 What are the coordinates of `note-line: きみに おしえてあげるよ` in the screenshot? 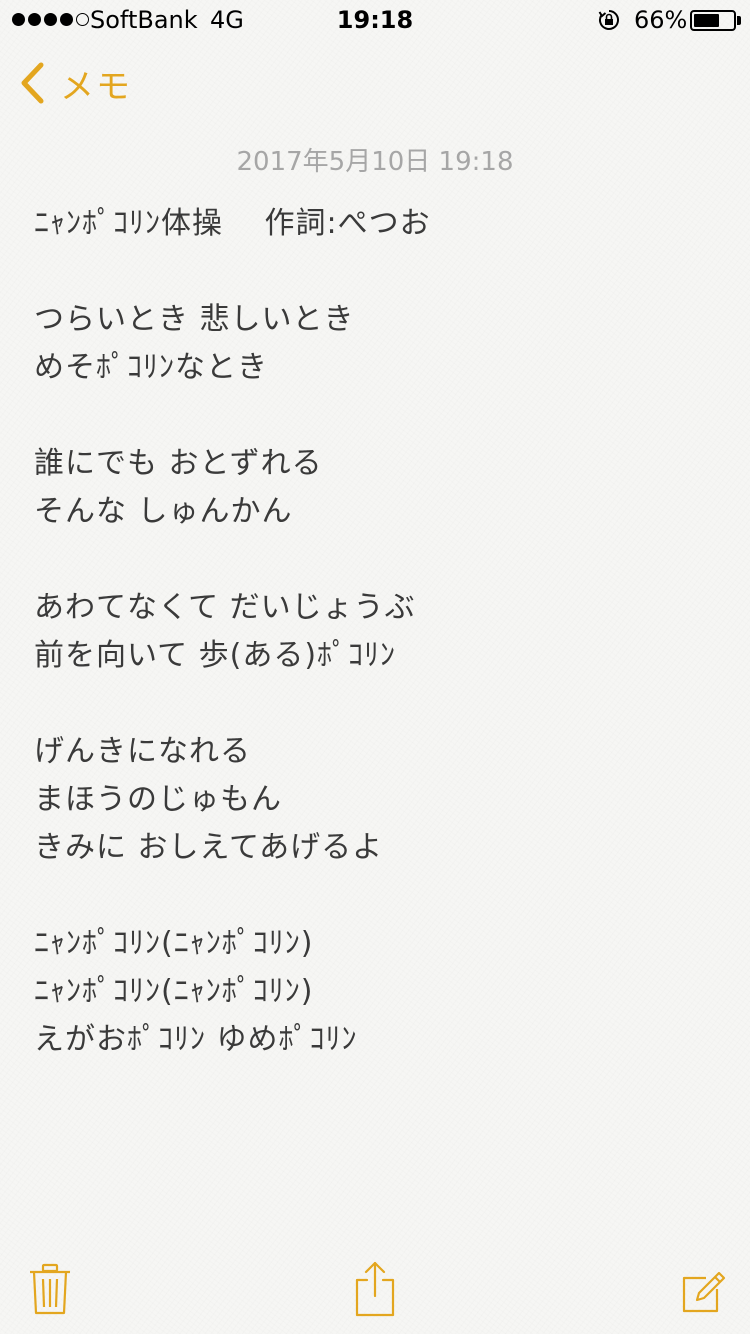 It's located at (209, 847).